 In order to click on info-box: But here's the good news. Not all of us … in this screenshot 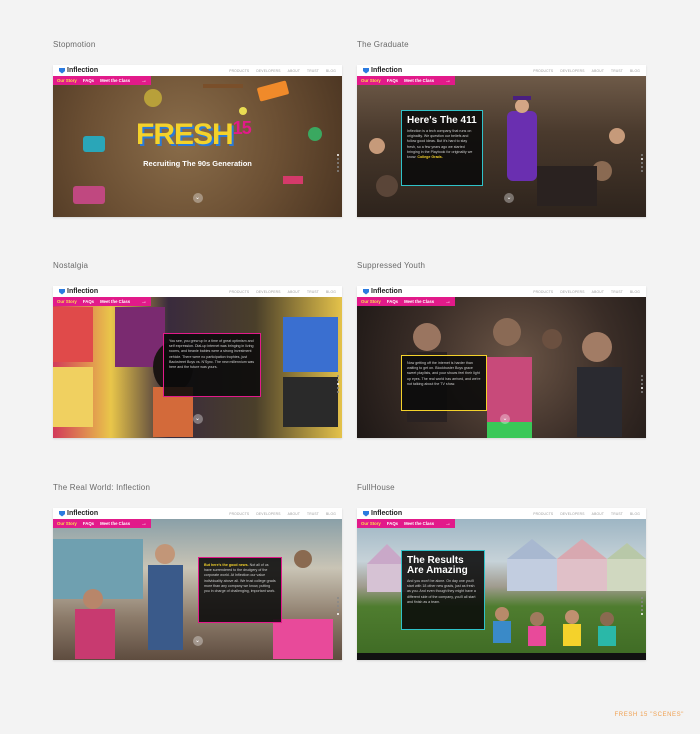, I will do `click(240, 590)`.